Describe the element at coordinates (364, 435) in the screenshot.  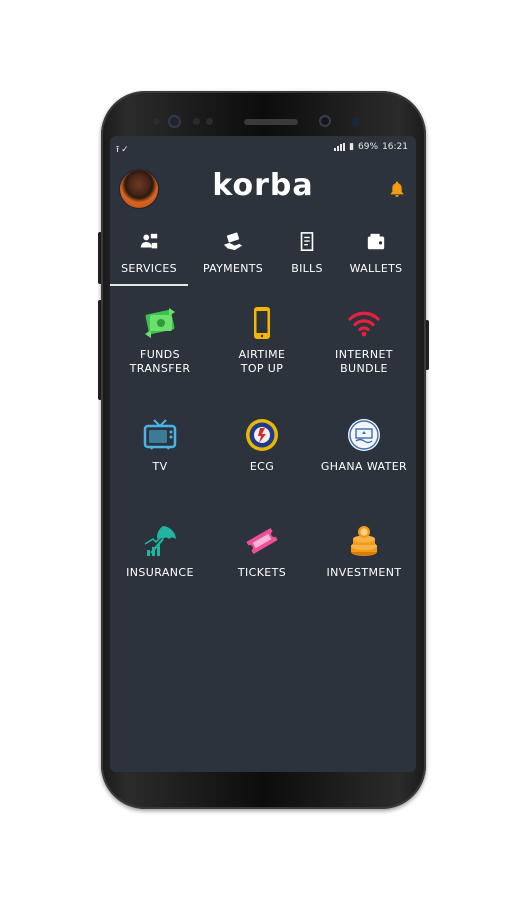
I see `ghana-water-logo-icon` at that location.